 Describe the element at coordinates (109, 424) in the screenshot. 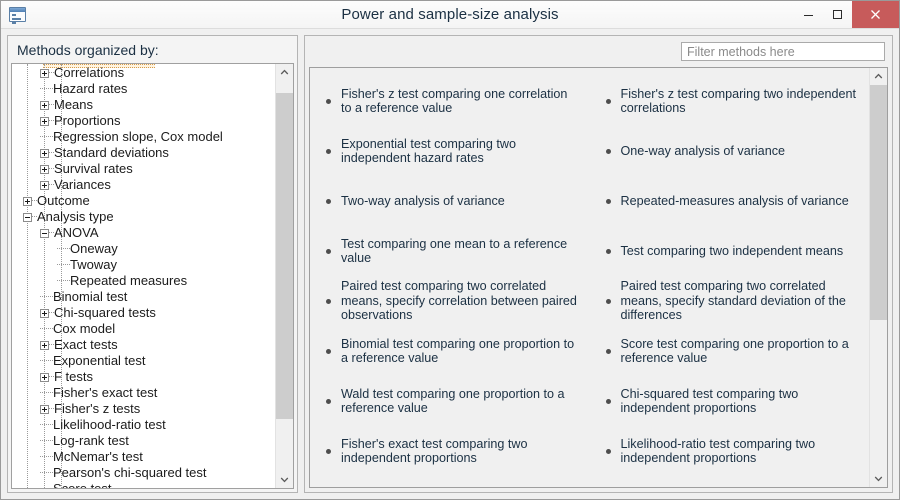

I see `tree-item-label: Likelihood-ratio test` at that location.